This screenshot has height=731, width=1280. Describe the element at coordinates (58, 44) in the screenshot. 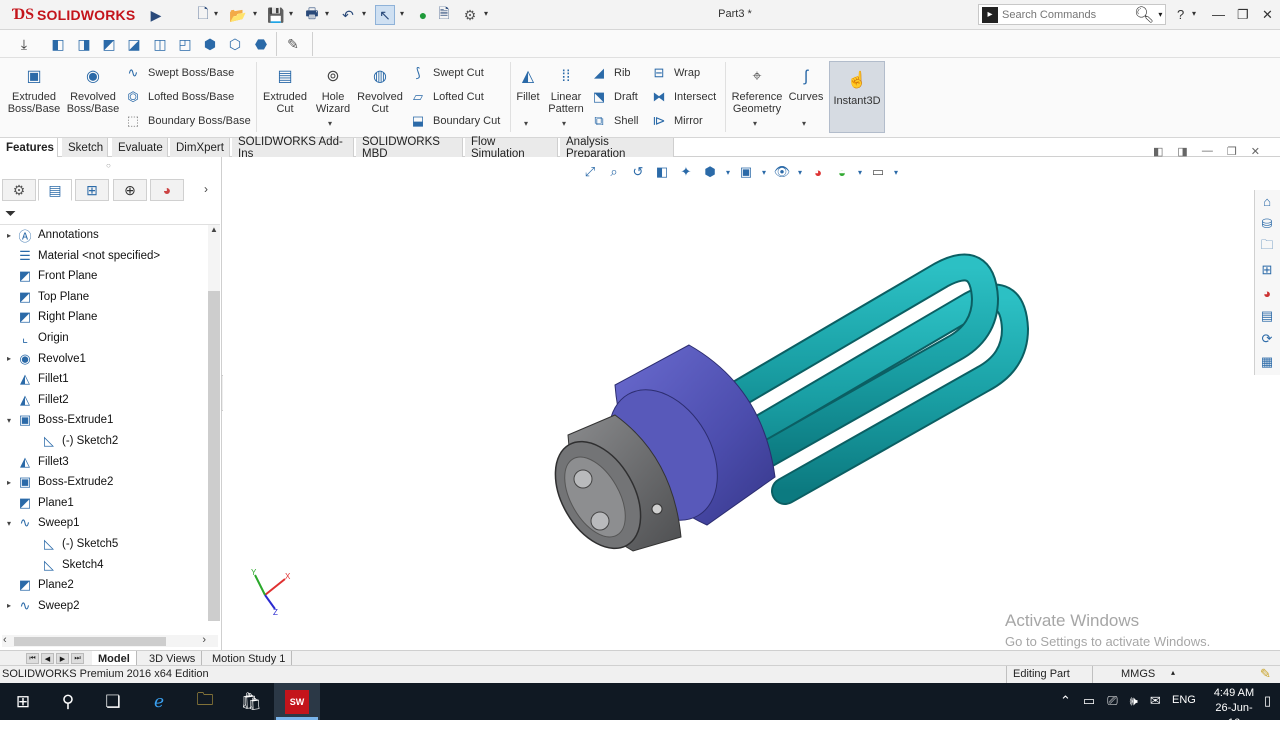

I see `front-view-icon: ◧` at that location.